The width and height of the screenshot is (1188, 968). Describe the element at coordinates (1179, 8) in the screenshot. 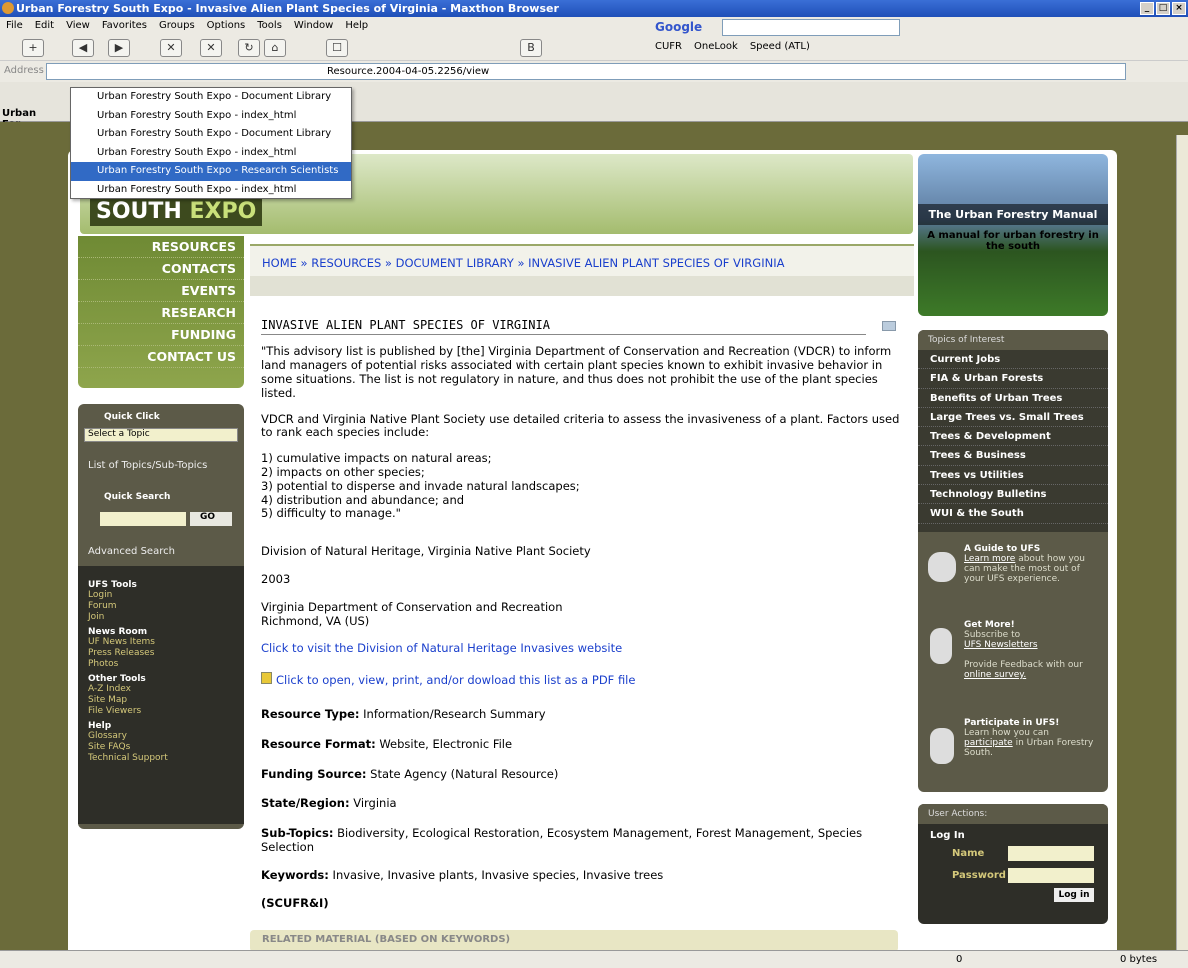

I see `close-button: ×` at that location.